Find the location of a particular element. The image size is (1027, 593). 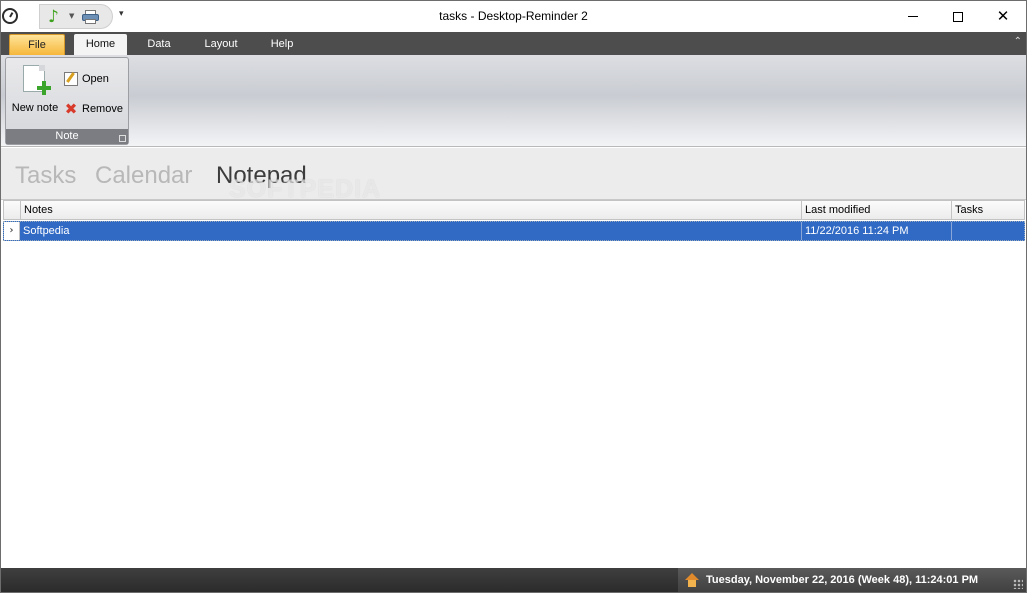

cell-notes: Softpedia is located at coordinates (410, 231).